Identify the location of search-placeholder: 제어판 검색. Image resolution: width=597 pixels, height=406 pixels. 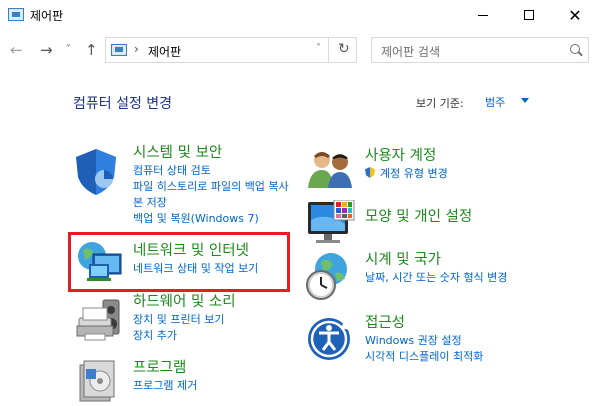
(411, 52).